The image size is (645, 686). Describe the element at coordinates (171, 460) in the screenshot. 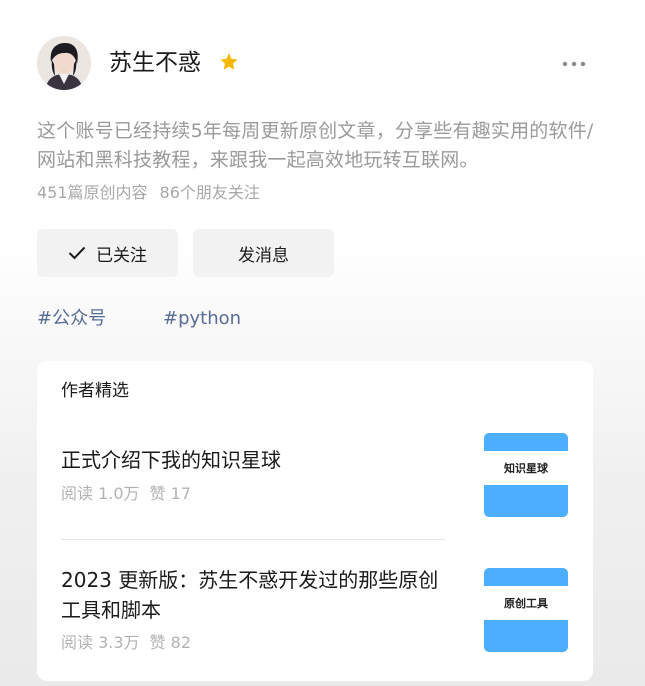

I see `article-title: 正式介绍下我的知识星球` at that location.